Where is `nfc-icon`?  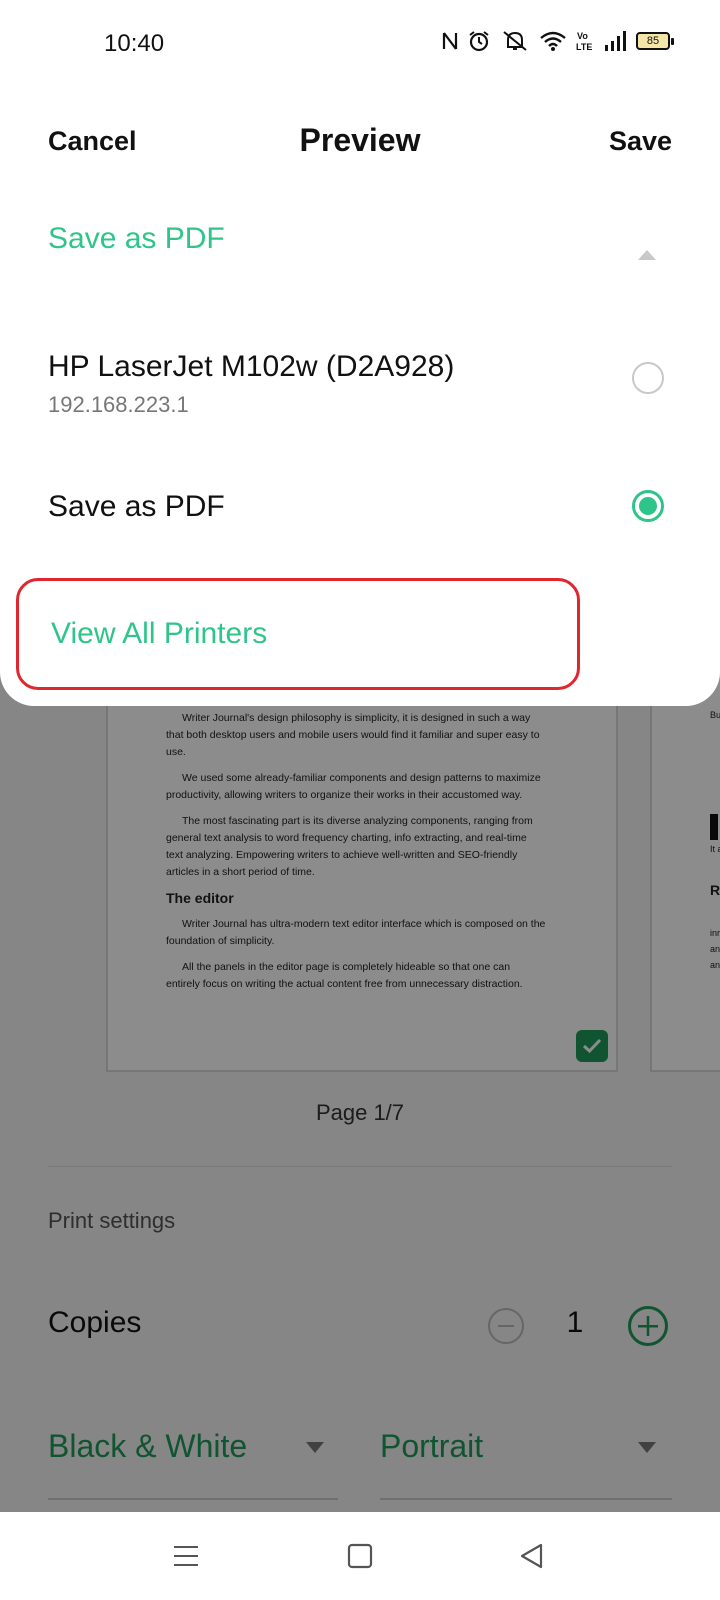 nfc-icon is located at coordinates (450, 41).